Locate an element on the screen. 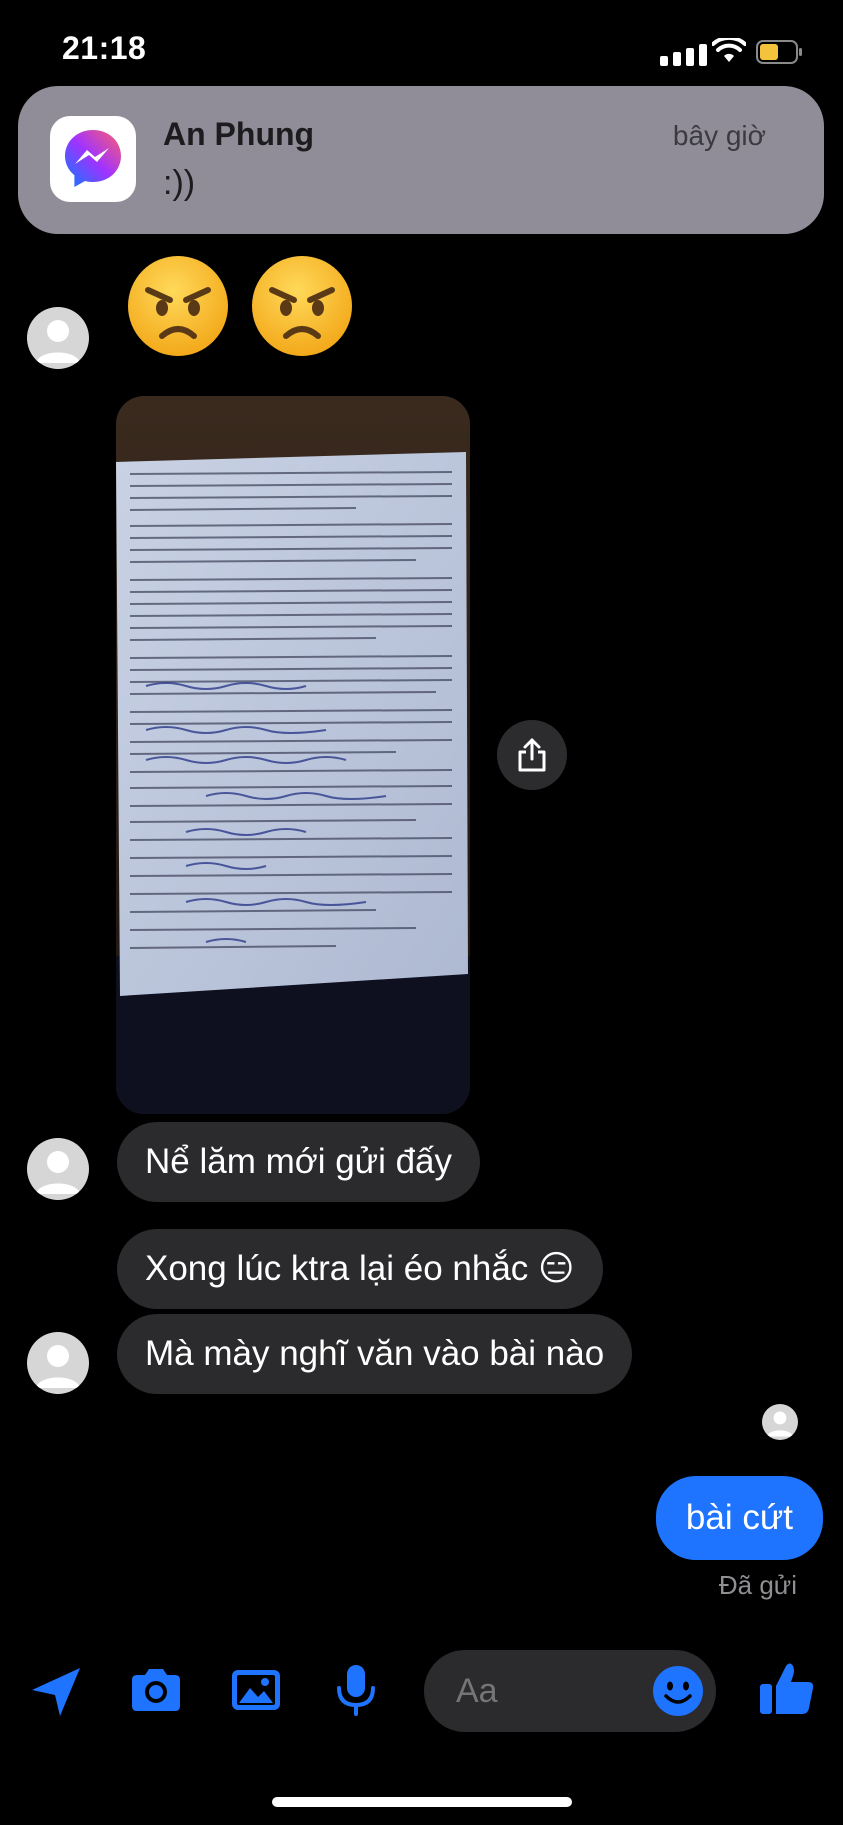 The width and height of the screenshot is (843, 1825). share-icon is located at coordinates (532, 755).